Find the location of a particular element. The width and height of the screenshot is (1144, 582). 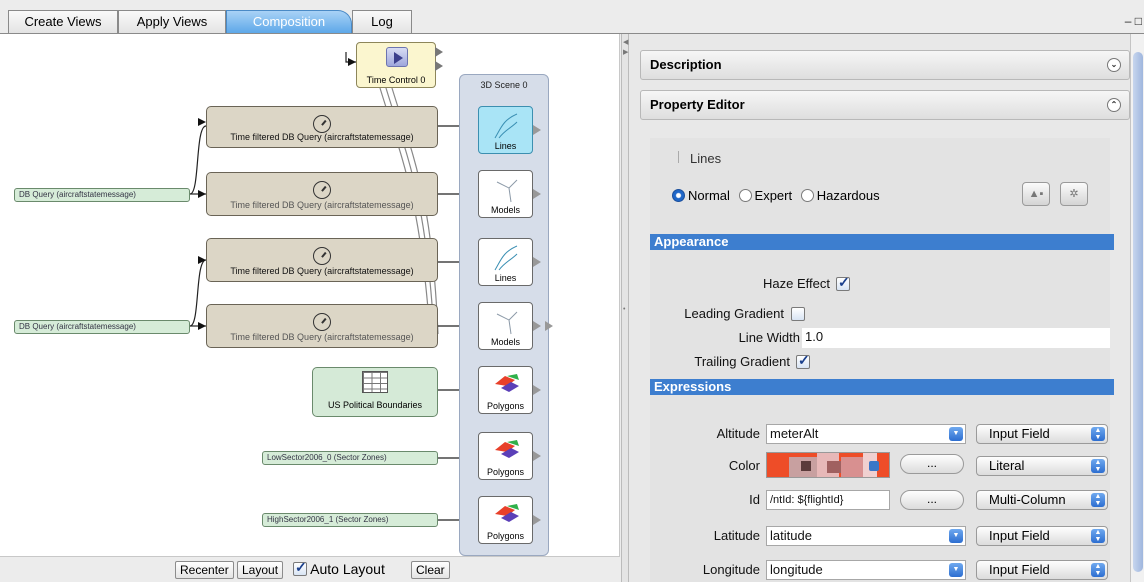

color-pattern-icon is located at coordinates (823, 465).